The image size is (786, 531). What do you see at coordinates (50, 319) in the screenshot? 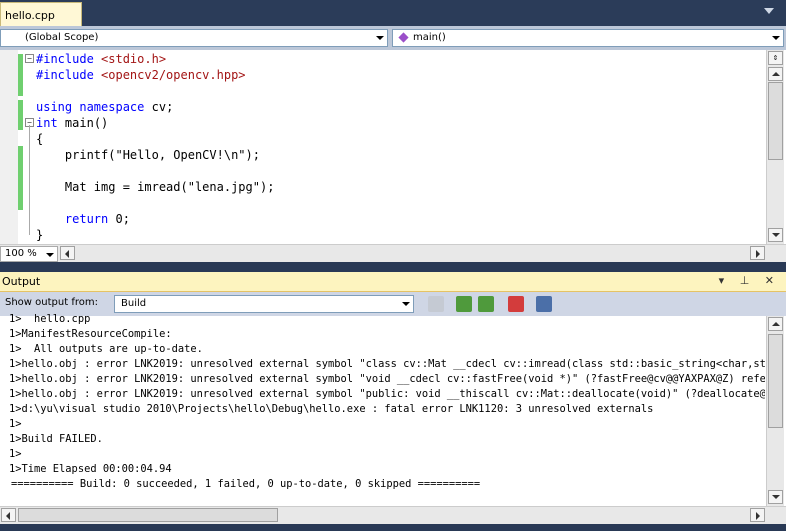
I see `output-line: 1> hello.cpp` at bounding box center [50, 319].